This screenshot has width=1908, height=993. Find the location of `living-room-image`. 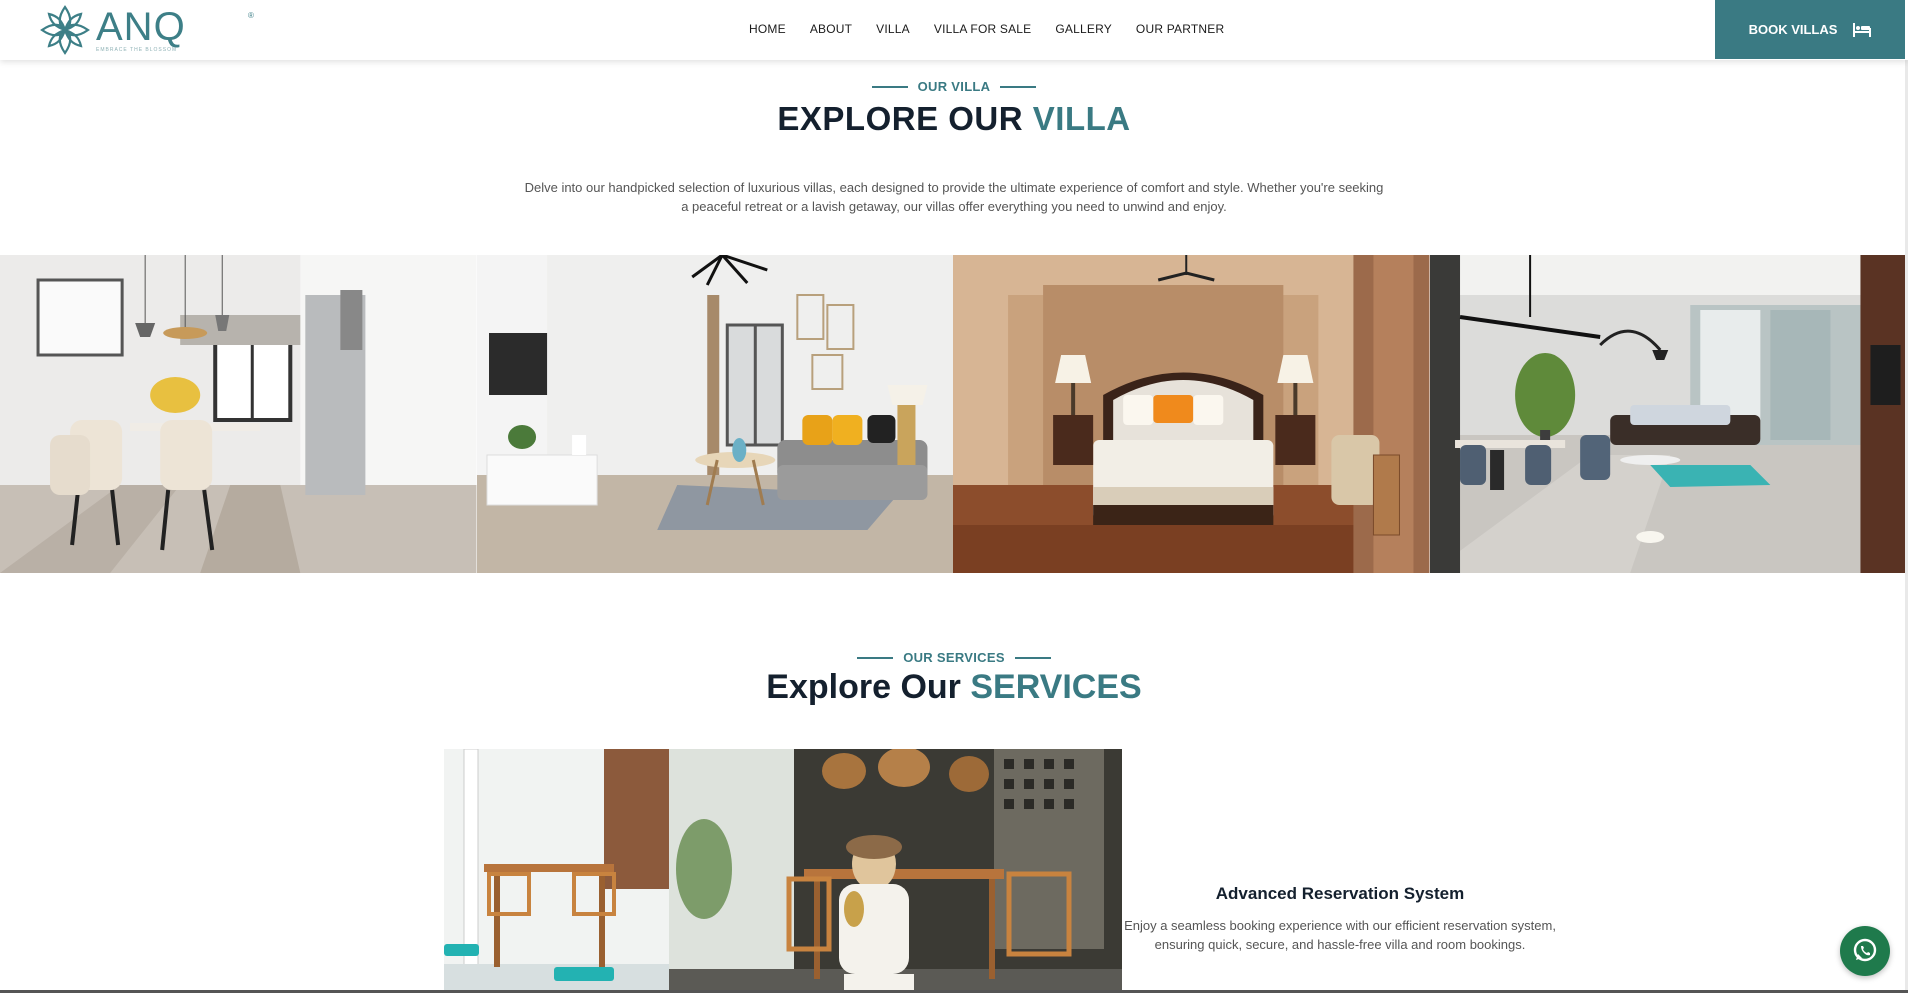

living-room-image is located at coordinates (714, 414).